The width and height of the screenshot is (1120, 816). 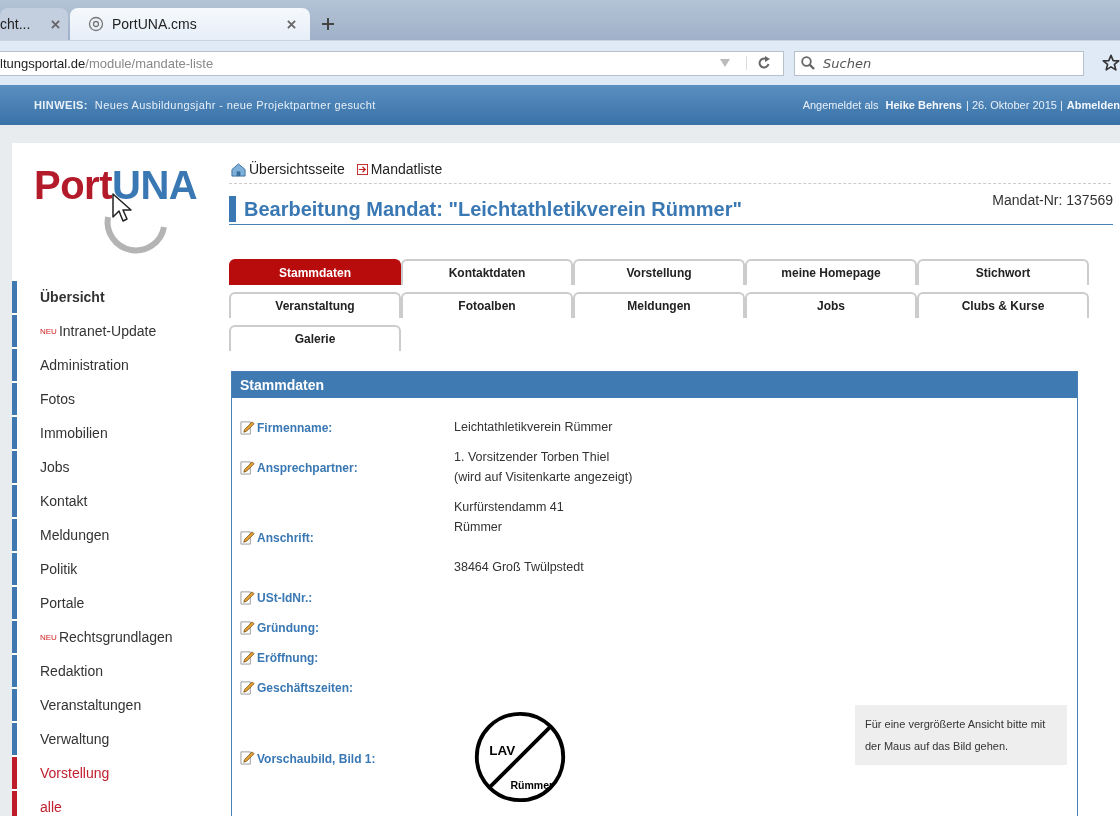 What do you see at coordinates (288, 628) in the screenshot?
I see `field-label: Gründung:` at bounding box center [288, 628].